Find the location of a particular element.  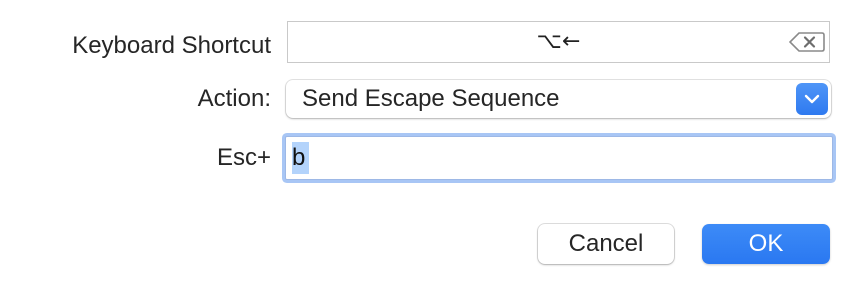

action-popup-button: Send Escape Sequence is located at coordinates (558, 99).